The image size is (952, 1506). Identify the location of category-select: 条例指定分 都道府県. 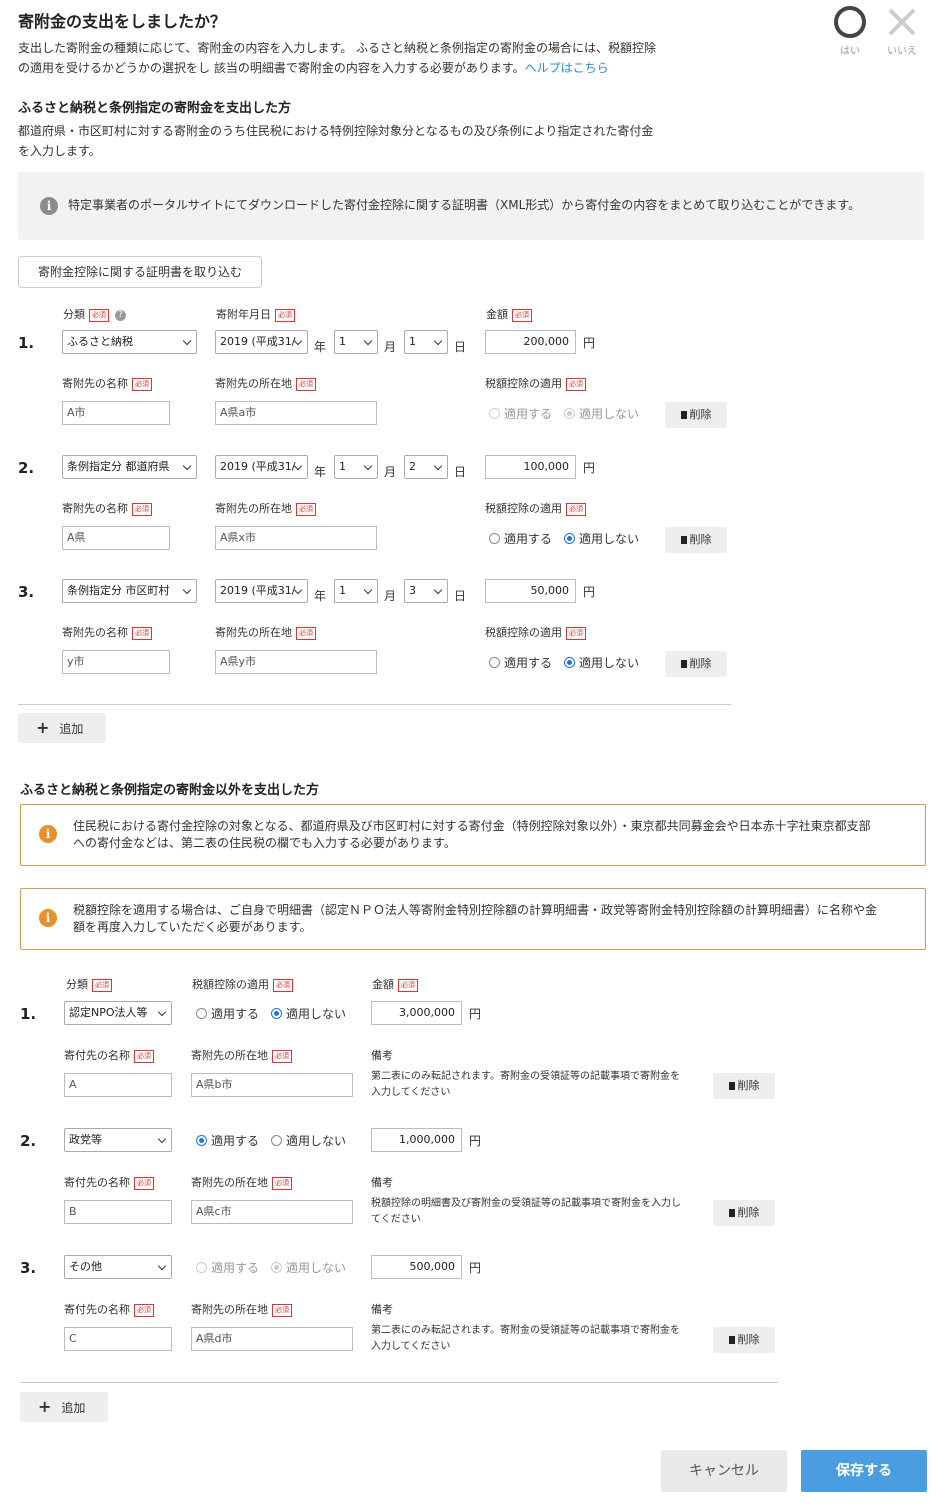
(129, 467).